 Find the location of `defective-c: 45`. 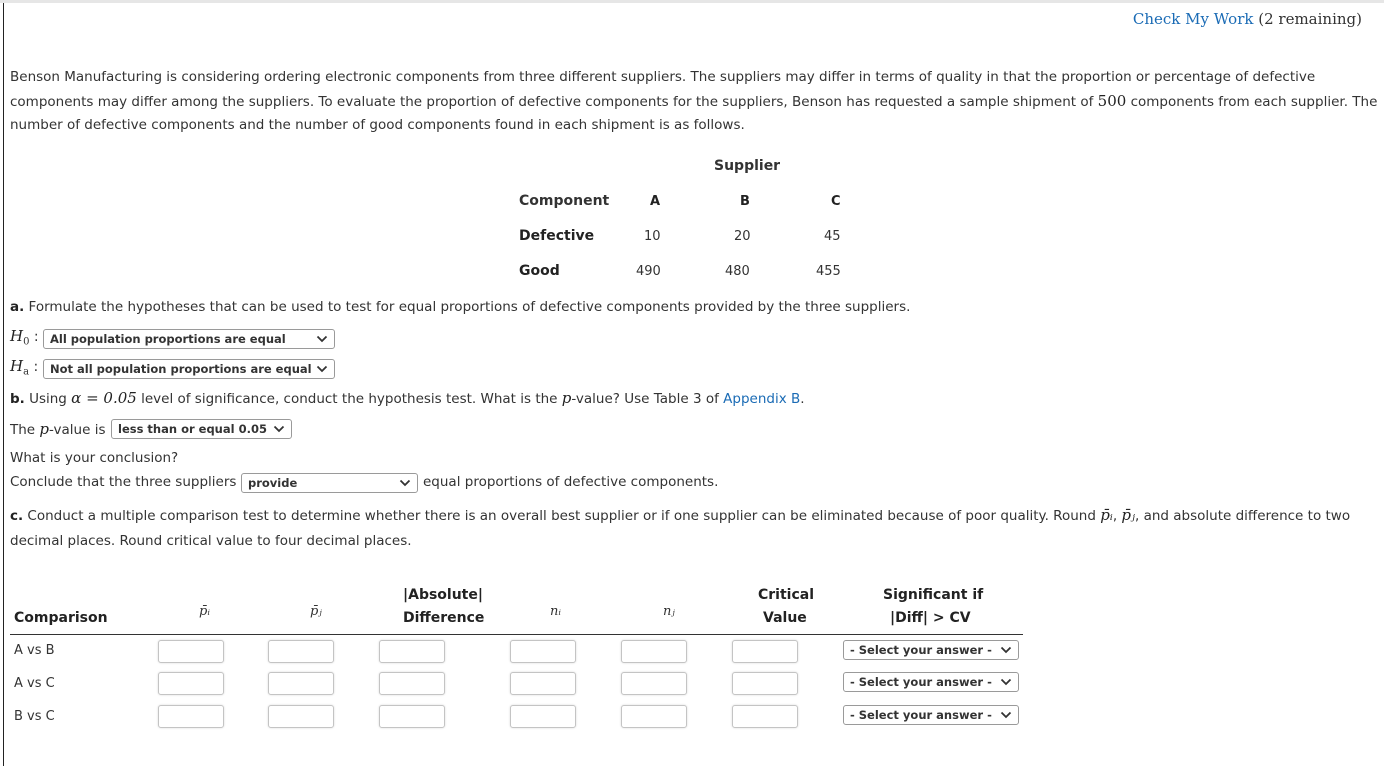

defective-c: 45 is located at coordinates (832, 236).